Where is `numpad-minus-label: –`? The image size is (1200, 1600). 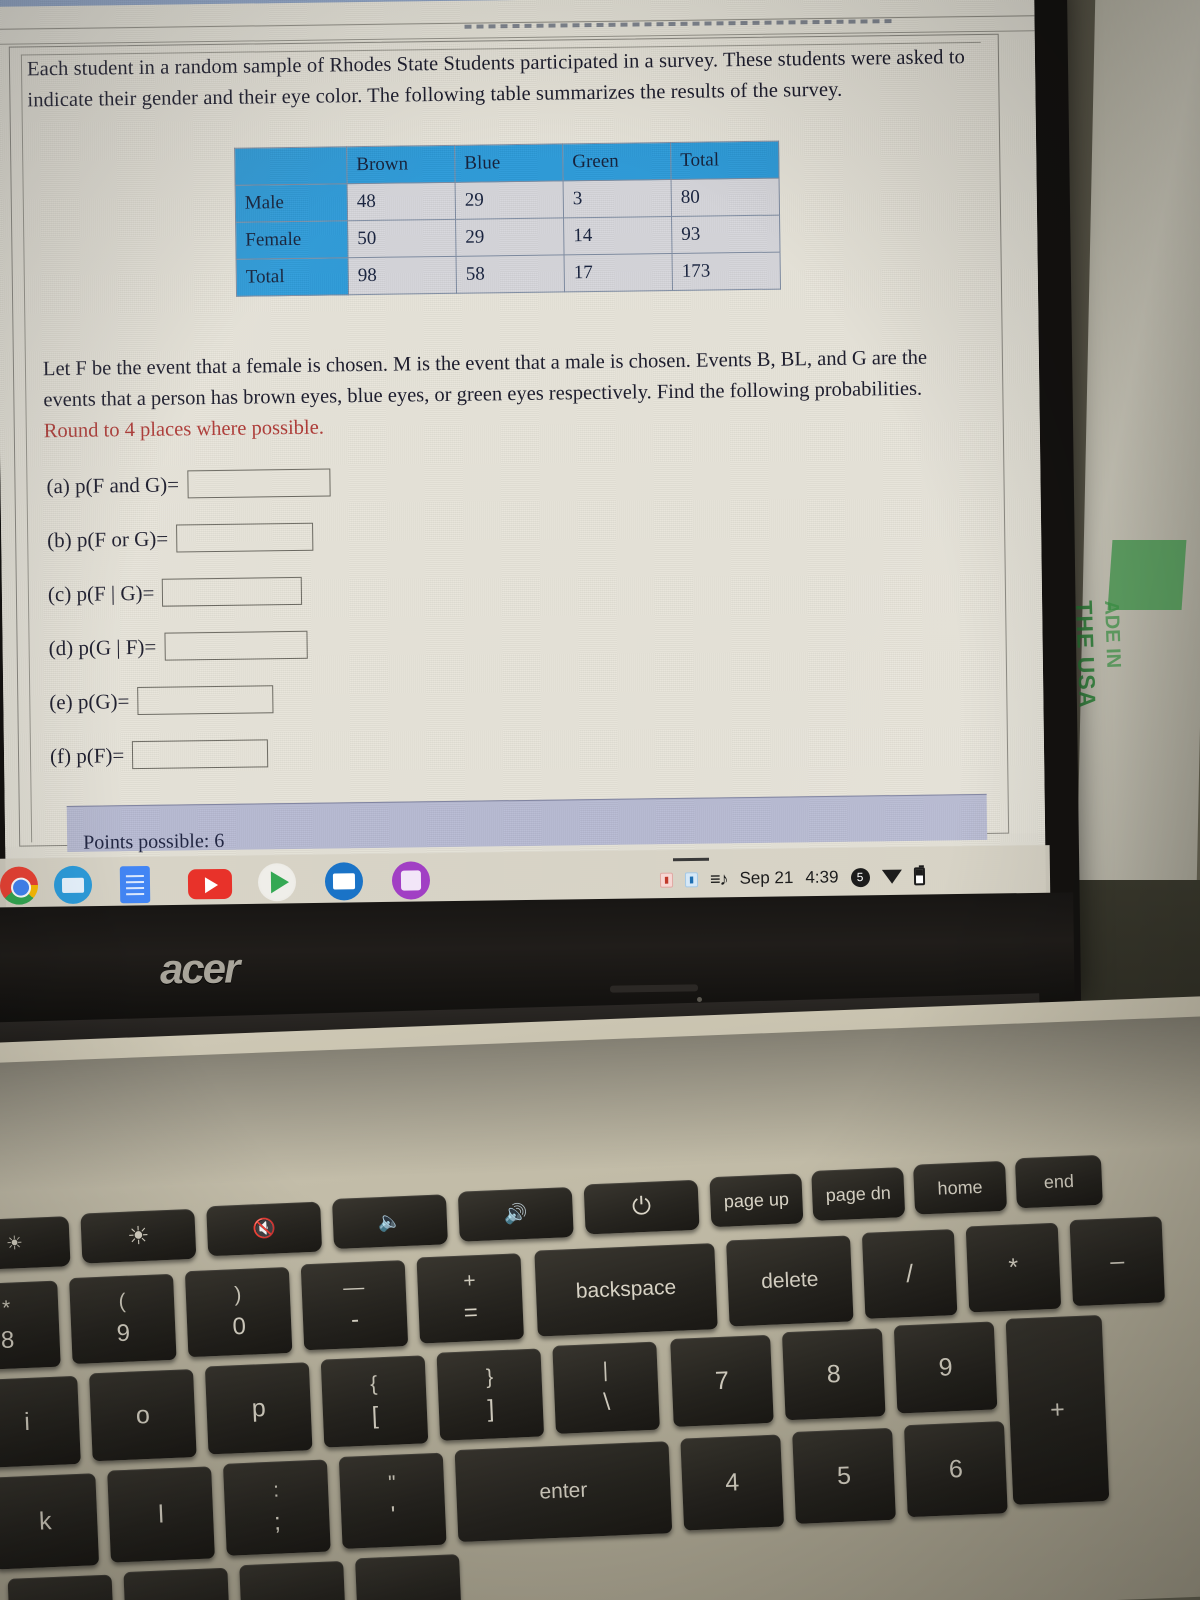 numpad-minus-label: – is located at coordinates (1117, 1261).